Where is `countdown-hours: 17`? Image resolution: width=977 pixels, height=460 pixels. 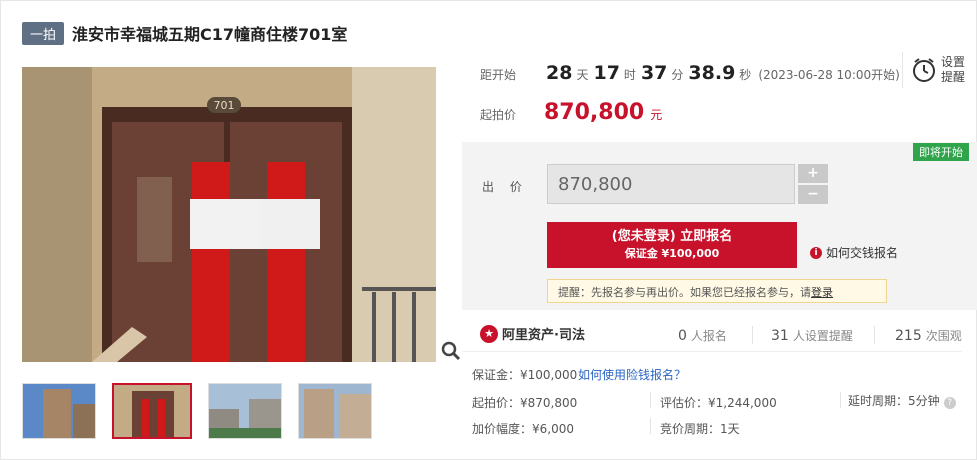
countdown-hours: 17 is located at coordinates (606, 73).